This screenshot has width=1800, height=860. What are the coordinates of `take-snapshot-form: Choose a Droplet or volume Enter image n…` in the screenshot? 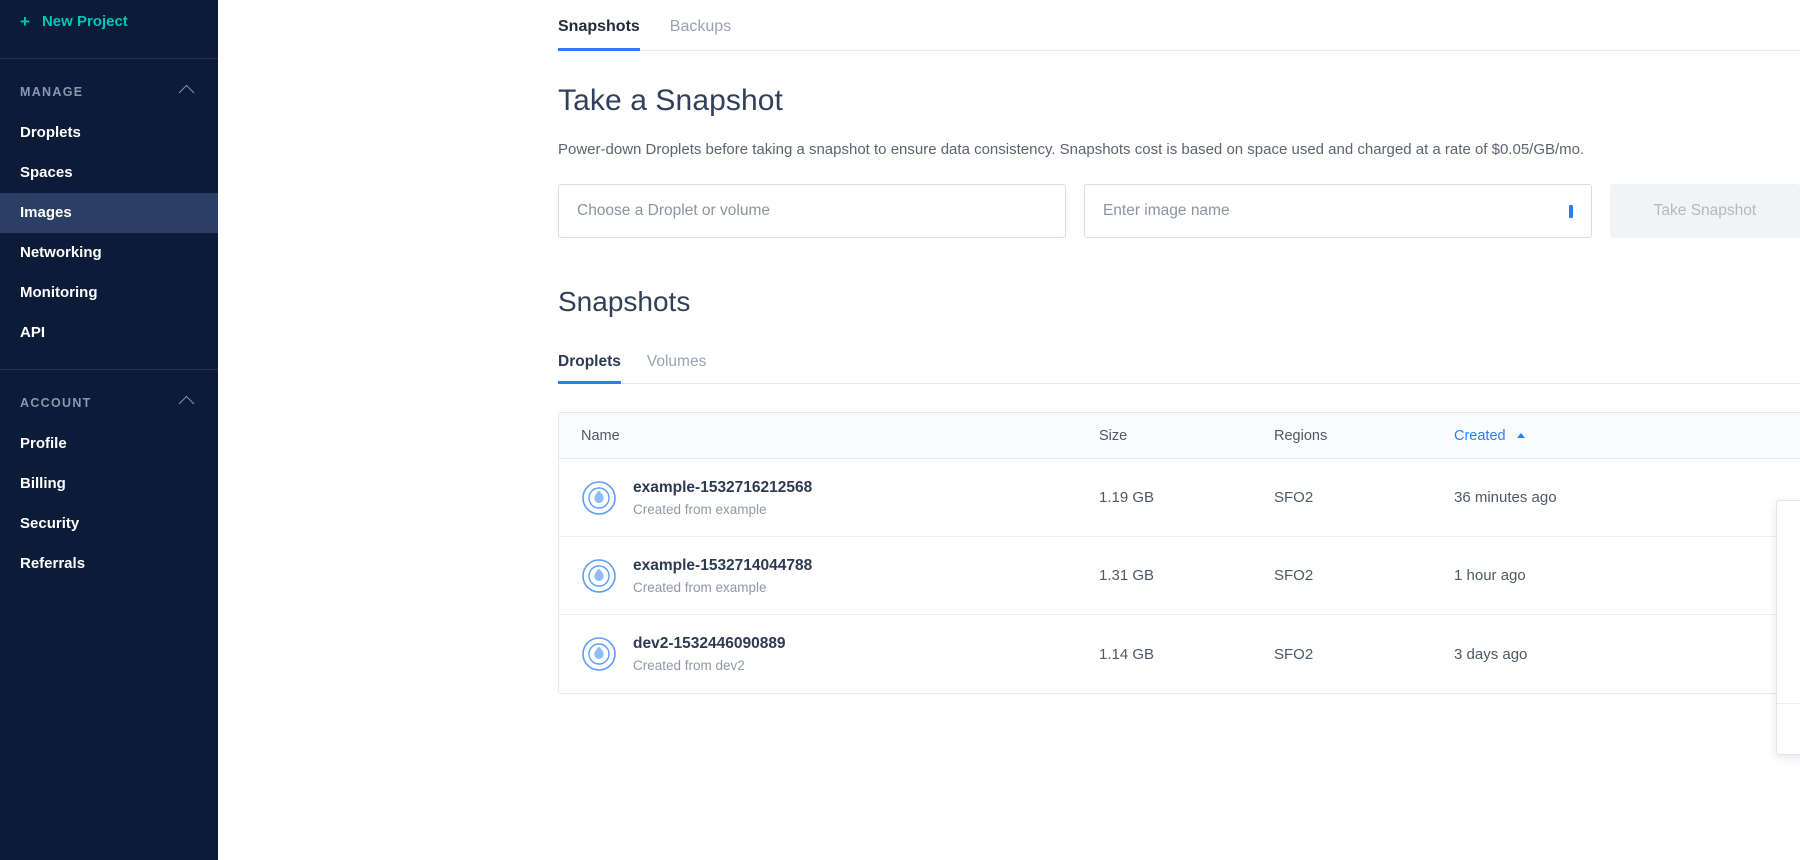 It's located at (1179, 211).